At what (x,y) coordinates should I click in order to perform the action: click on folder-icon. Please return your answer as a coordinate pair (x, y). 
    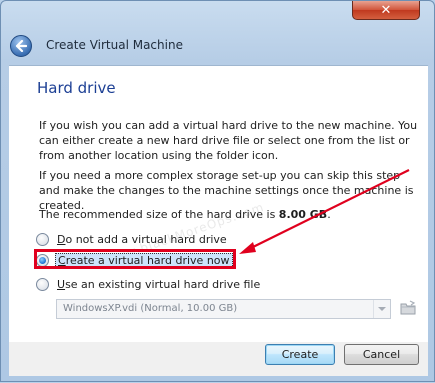
    Looking at the image, I should click on (408, 307).